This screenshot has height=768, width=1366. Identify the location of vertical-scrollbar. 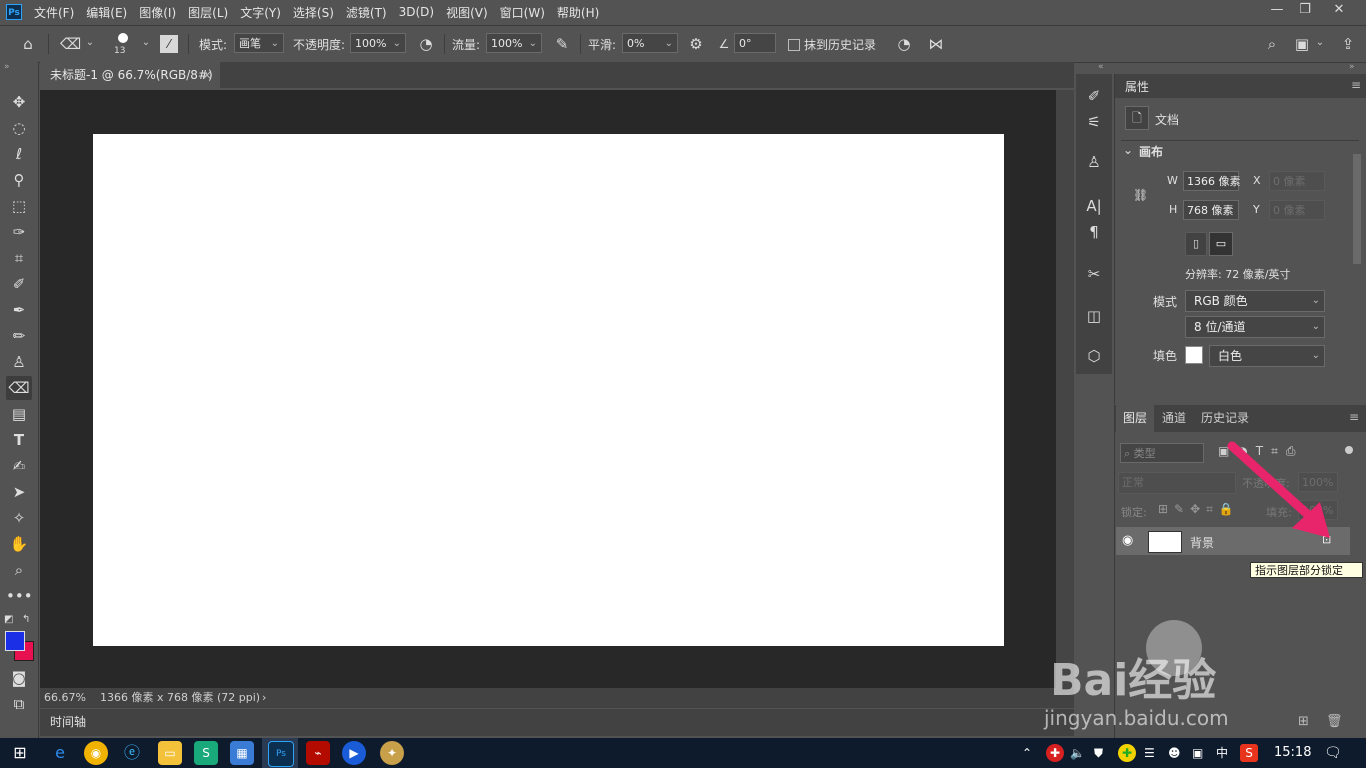
(1065, 389).